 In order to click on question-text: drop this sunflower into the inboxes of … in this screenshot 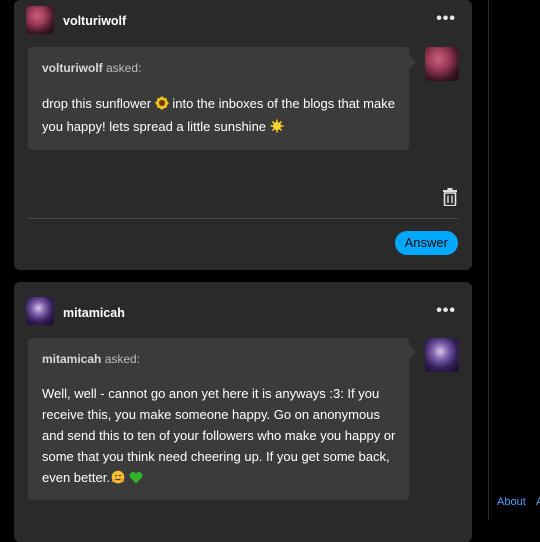, I will do `click(219, 116)`.